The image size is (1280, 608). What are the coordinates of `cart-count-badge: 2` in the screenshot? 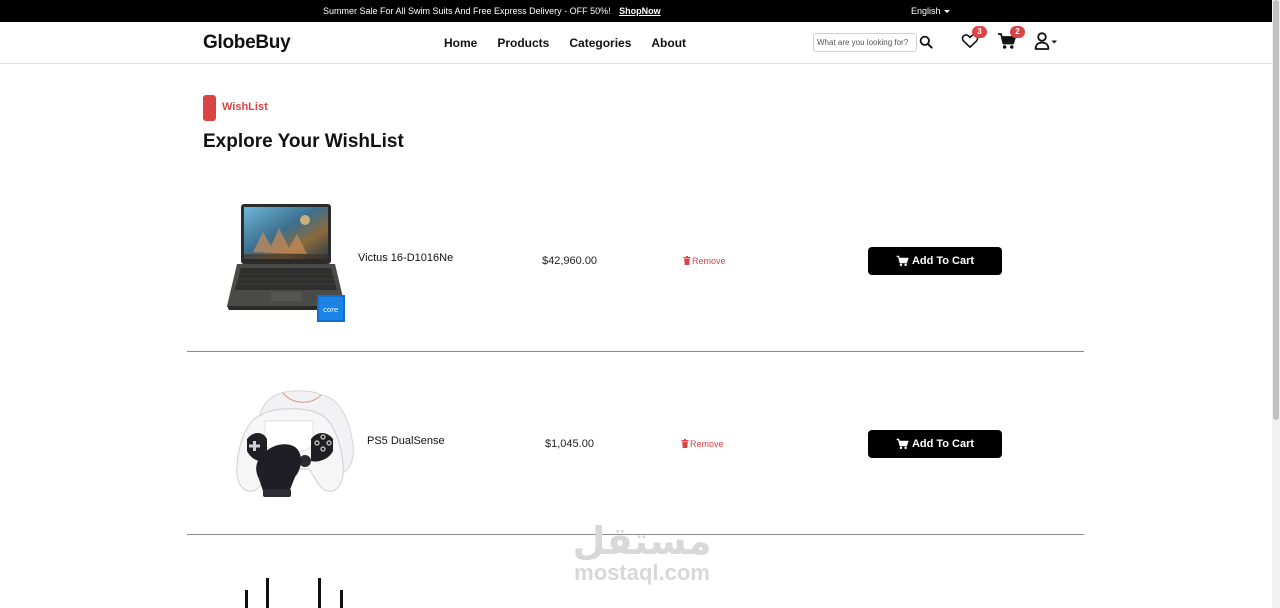 It's located at (1017, 32).